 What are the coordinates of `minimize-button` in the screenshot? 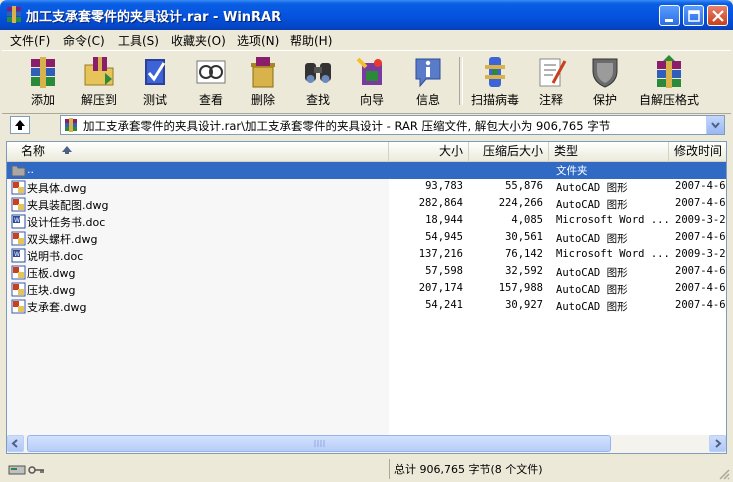 It's located at (669, 15).